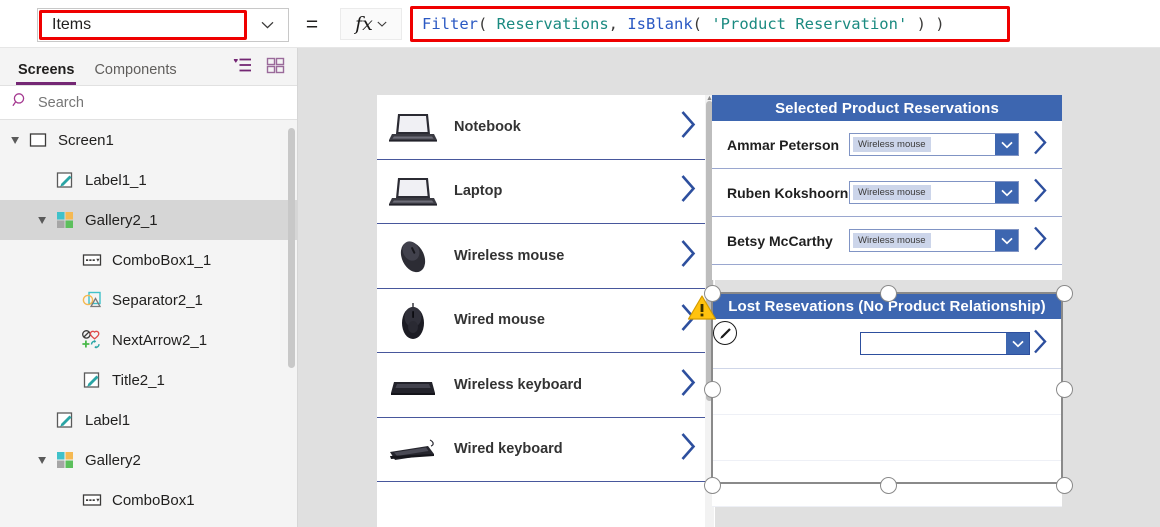  What do you see at coordinates (148, 102) in the screenshot?
I see `search-input: Search` at bounding box center [148, 102].